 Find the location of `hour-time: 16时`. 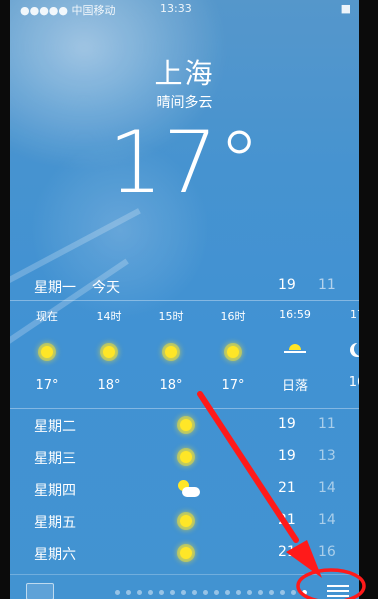

hour-time: 16时 is located at coordinates (233, 316).